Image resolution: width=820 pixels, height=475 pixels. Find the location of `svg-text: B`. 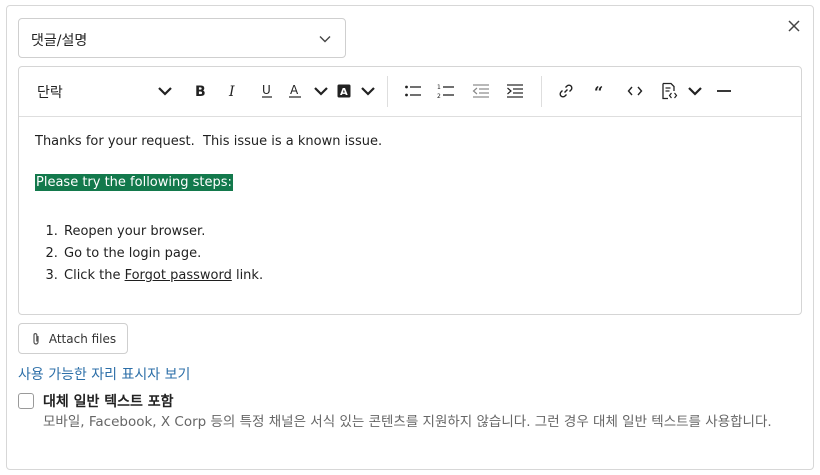

svg-text: B is located at coordinates (200, 91).